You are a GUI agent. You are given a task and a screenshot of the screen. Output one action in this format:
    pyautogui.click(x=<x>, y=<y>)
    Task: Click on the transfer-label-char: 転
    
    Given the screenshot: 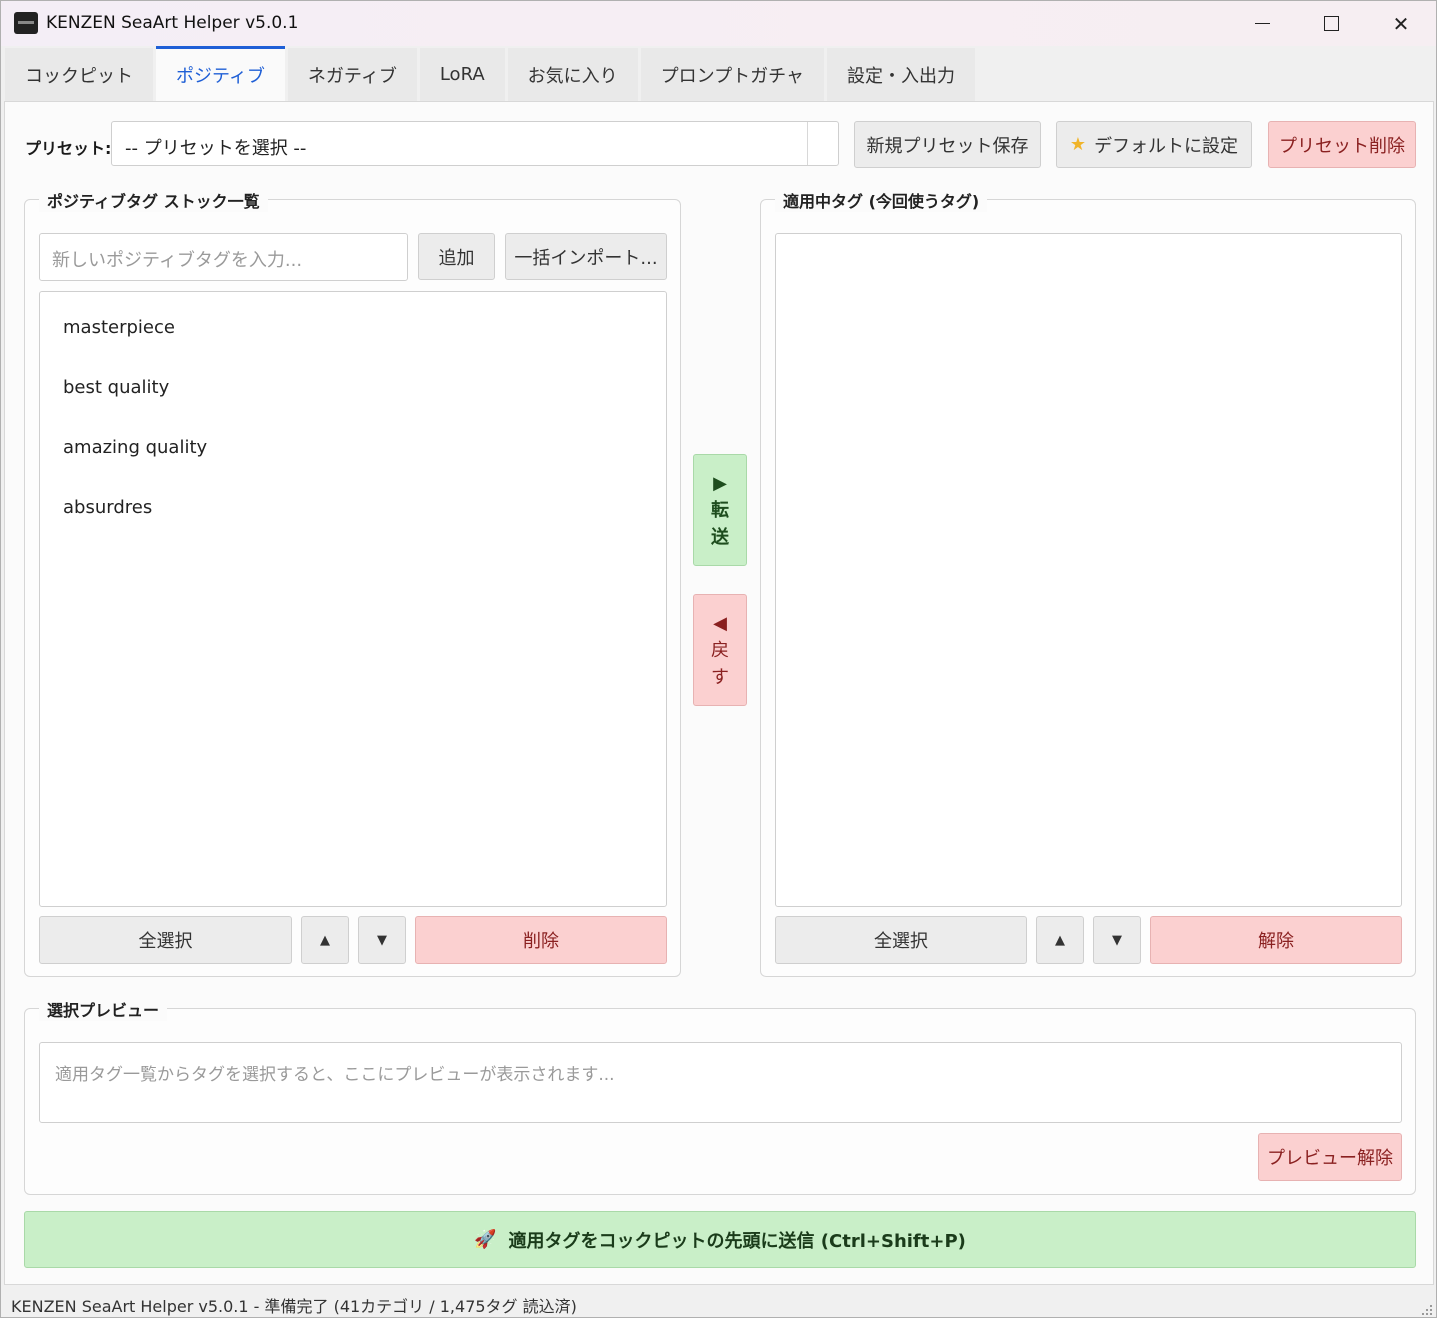 What is the action you would take?
    pyautogui.click(x=720, y=510)
    